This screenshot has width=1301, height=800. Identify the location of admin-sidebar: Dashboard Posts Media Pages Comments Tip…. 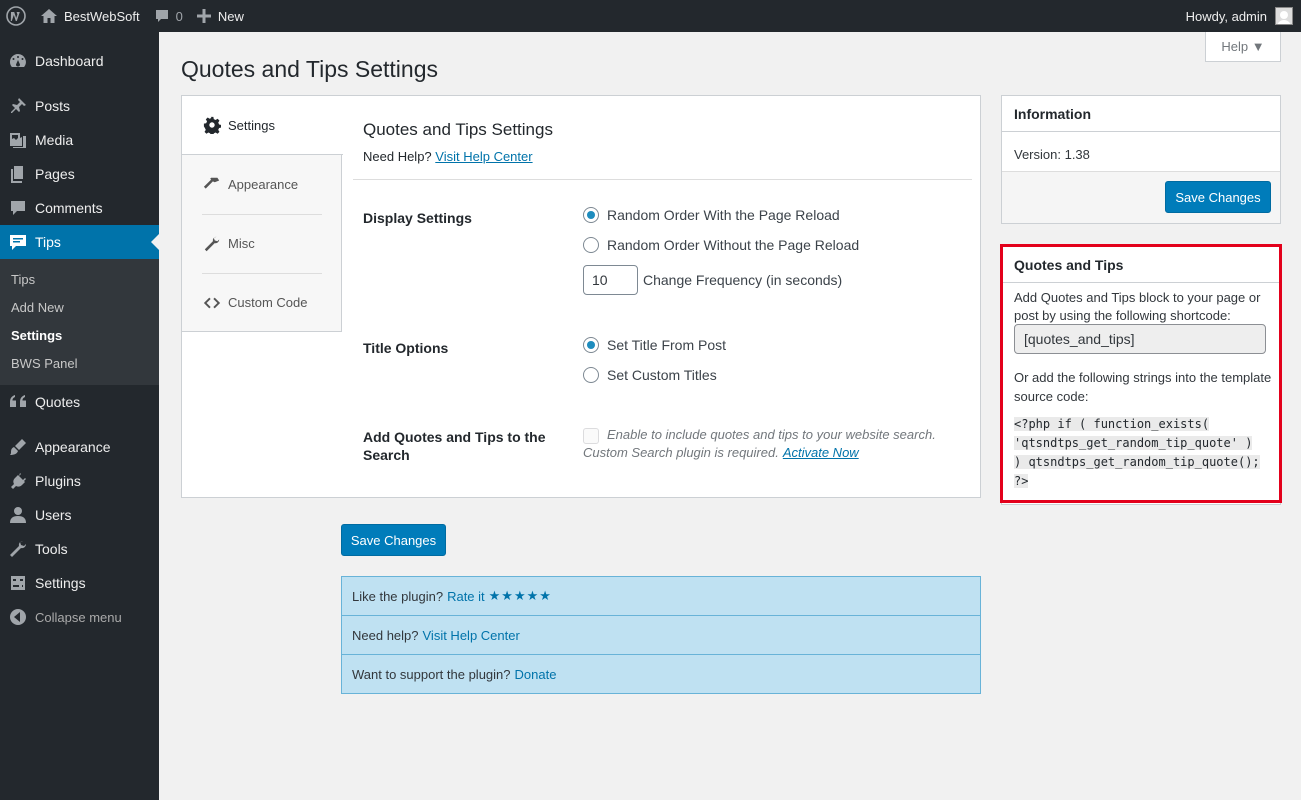
(79, 416).